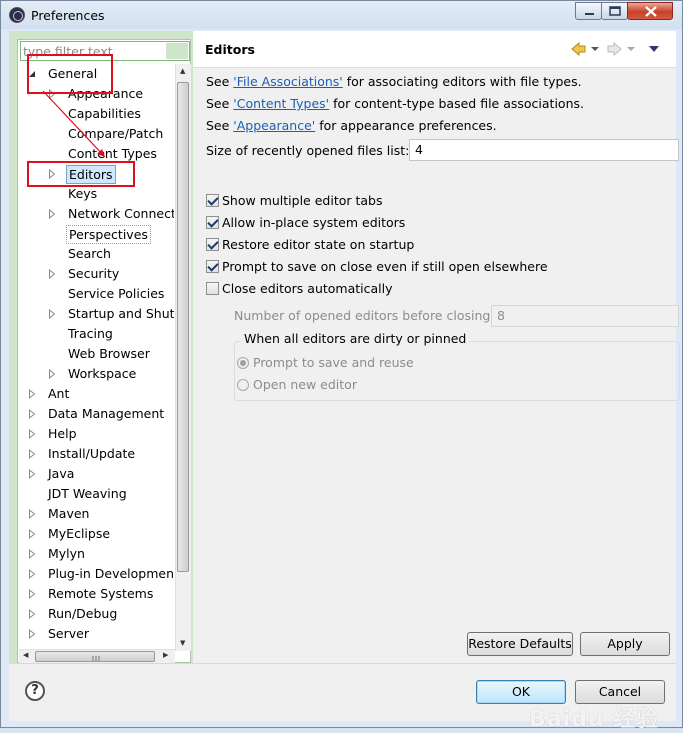  What do you see at coordinates (243, 363) in the screenshot?
I see `radio-prompt-indicator` at bounding box center [243, 363].